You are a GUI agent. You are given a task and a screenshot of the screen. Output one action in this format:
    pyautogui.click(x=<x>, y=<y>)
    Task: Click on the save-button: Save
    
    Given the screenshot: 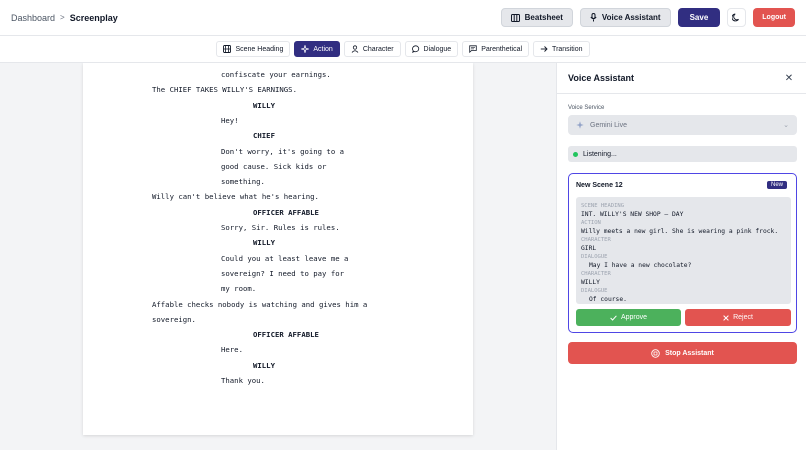 What is the action you would take?
    pyautogui.click(x=699, y=17)
    